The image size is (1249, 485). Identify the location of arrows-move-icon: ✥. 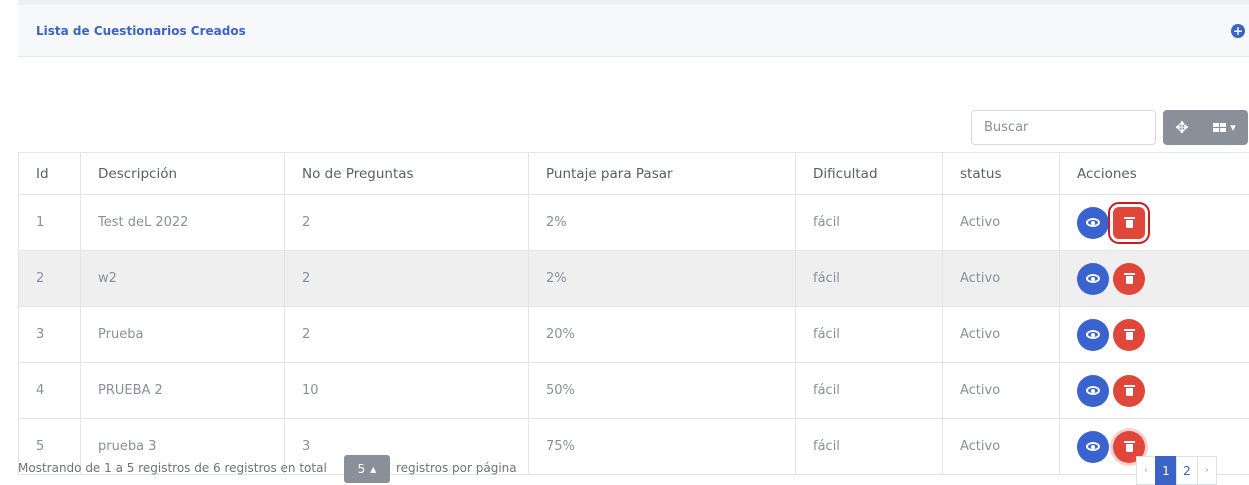
(1182, 127).